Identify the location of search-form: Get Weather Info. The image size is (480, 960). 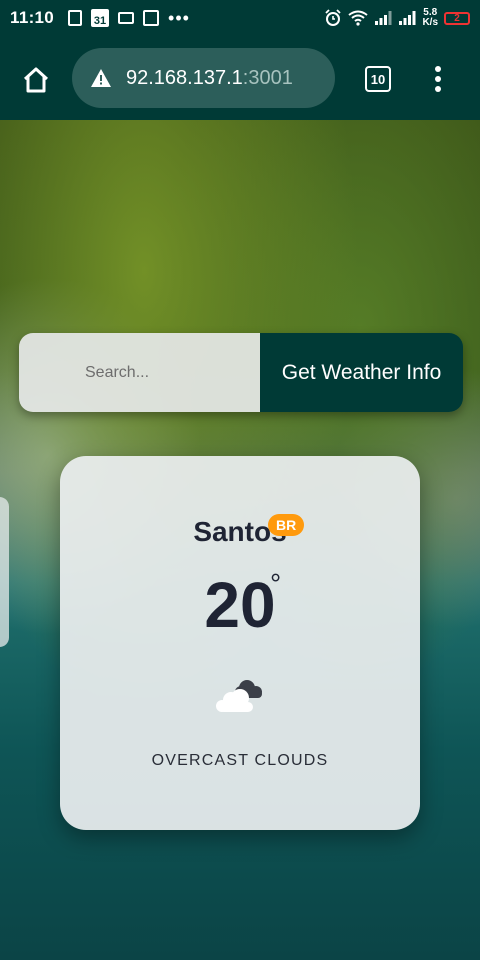
(241, 372).